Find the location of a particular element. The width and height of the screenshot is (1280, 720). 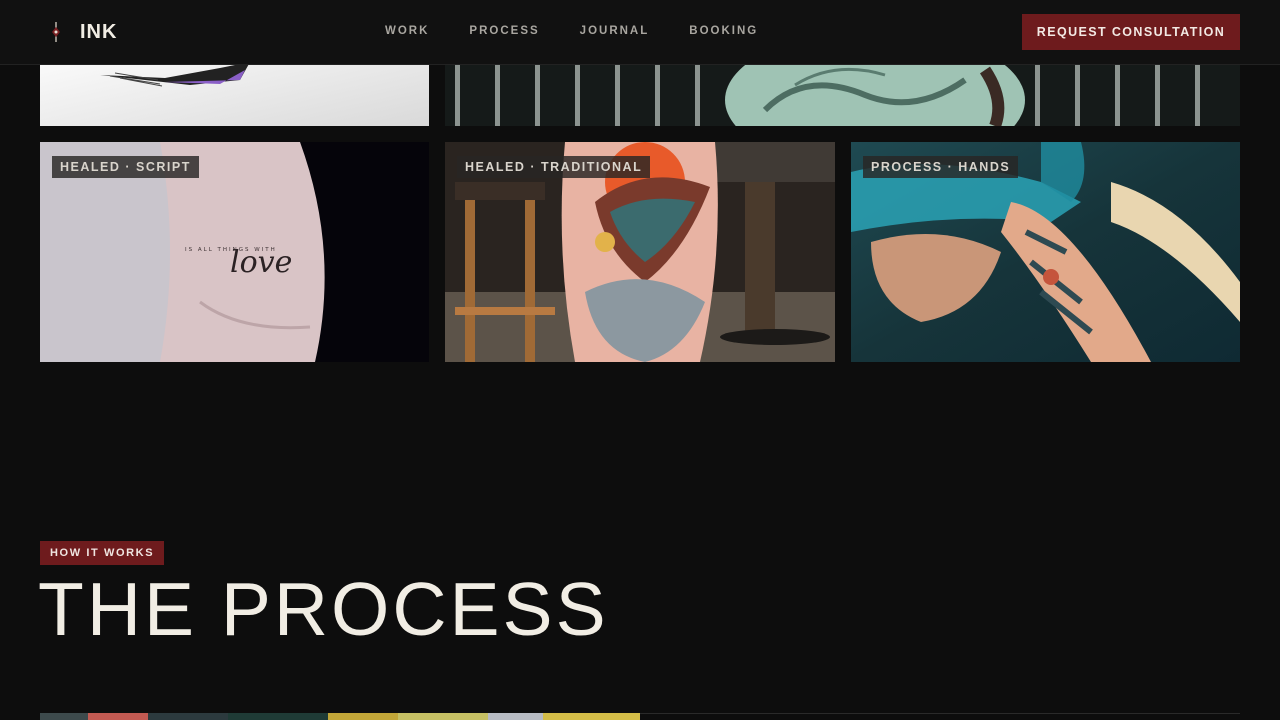

brand-logo: INK is located at coordinates (81, 32).